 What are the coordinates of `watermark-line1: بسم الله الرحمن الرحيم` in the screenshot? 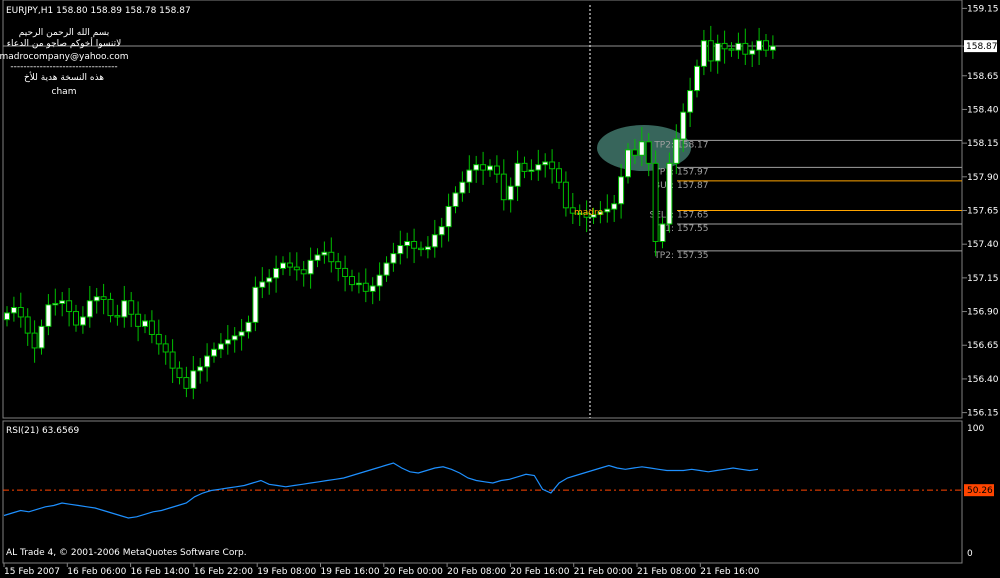 It's located at (64, 33).